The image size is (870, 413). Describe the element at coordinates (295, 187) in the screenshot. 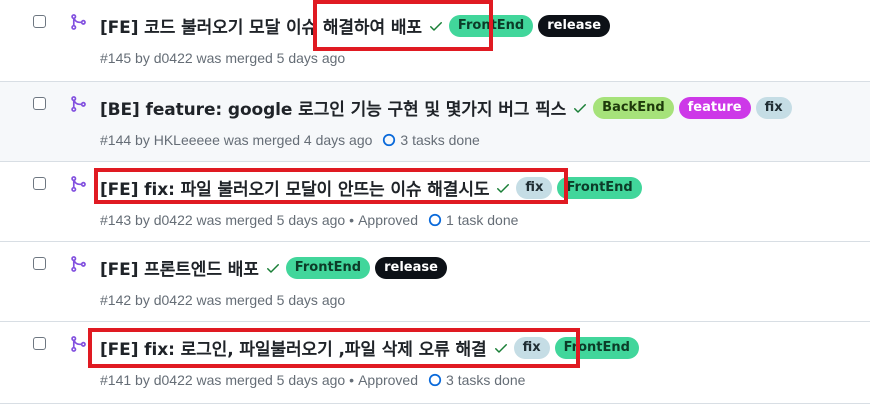

I see `pr-title-link: [FE] fix: 파일 불러오기 모달이 안뜨는 이슈 해결시도` at that location.